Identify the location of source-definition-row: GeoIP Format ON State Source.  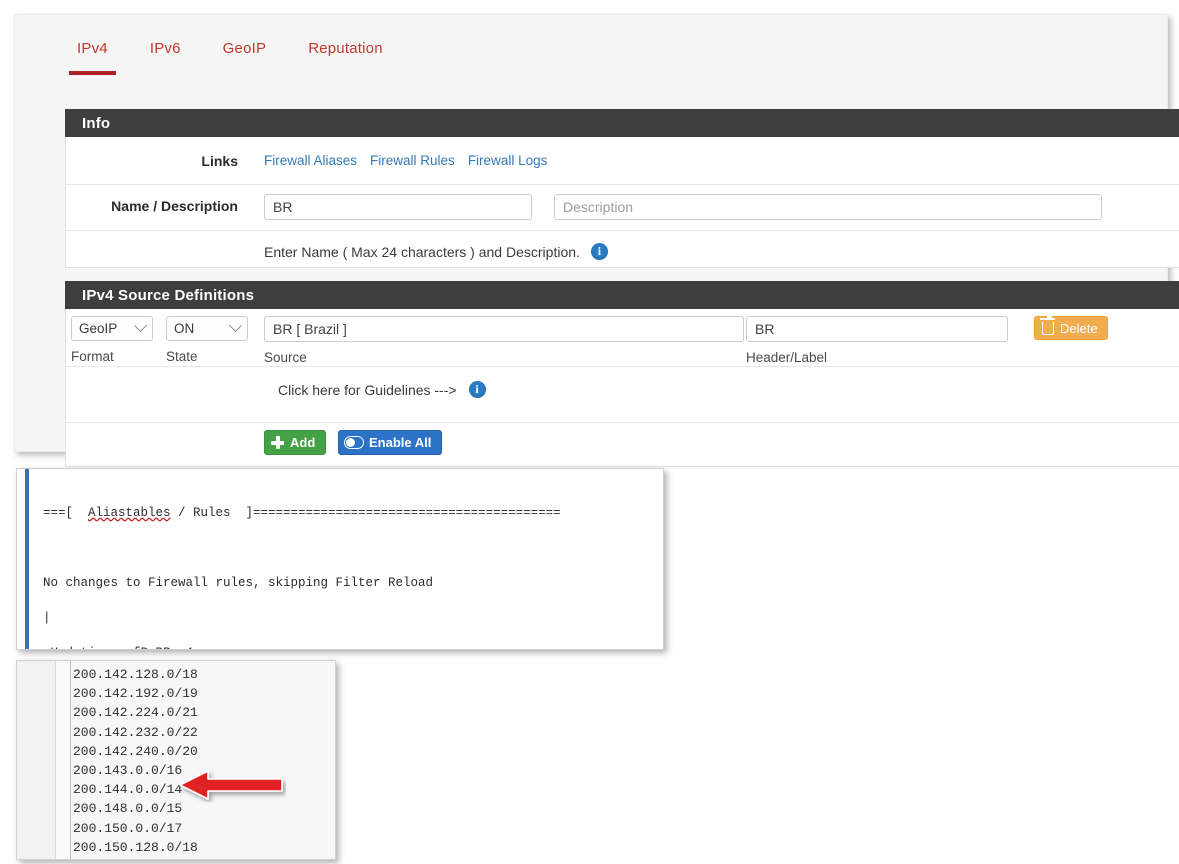
(622, 338).